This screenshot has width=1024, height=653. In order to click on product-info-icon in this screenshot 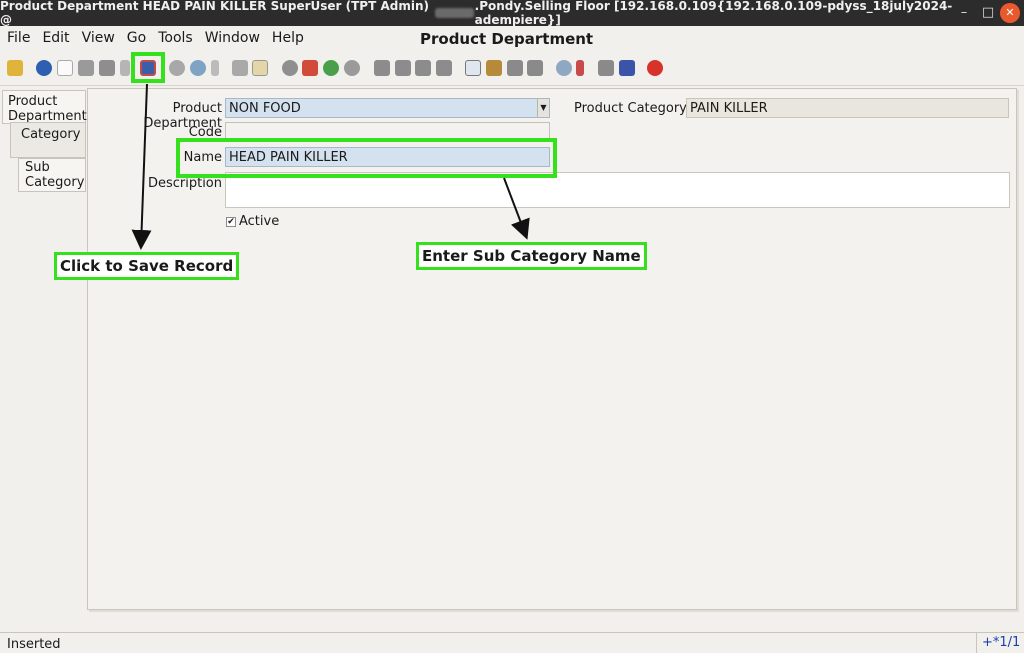, I will do `click(627, 68)`.